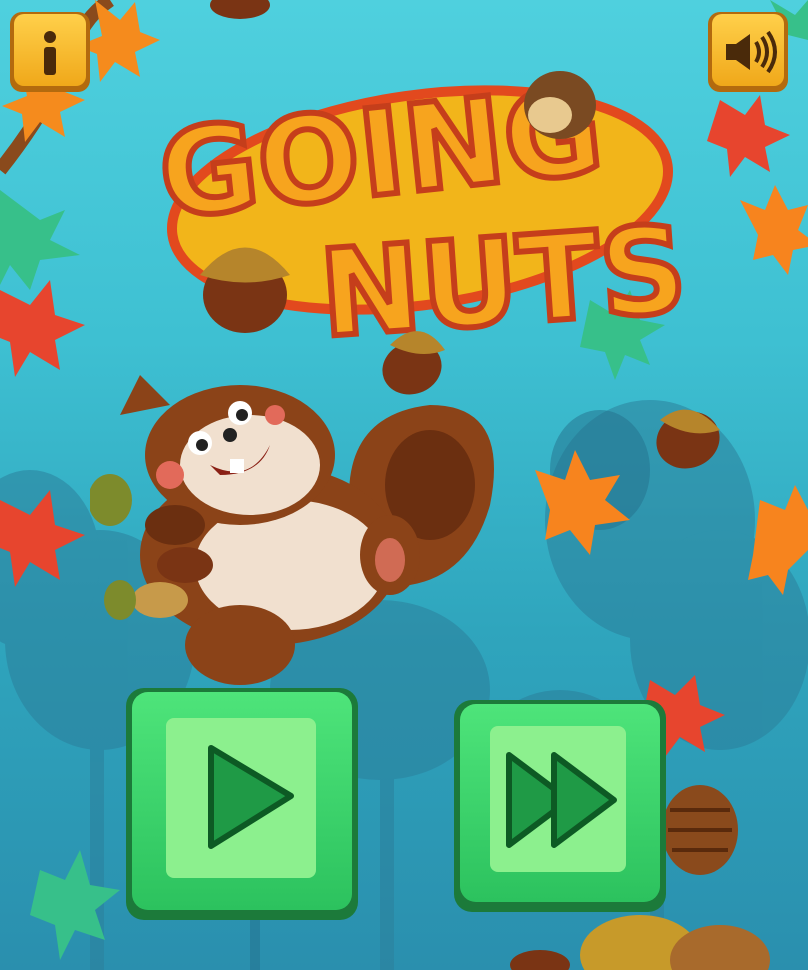 The height and width of the screenshot is (970, 808). What do you see at coordinates (245, 290) in the screenshot?
I see `acorn-icon` at bounding box center [245, 290].